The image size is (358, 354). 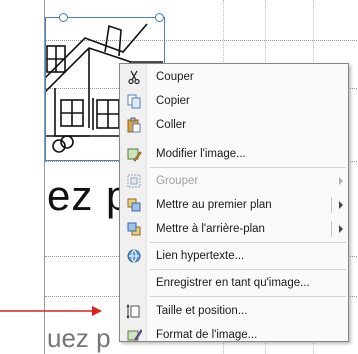 I want to click on menu-item-label: Mettre au premier plan, so click(x=214, y=205).